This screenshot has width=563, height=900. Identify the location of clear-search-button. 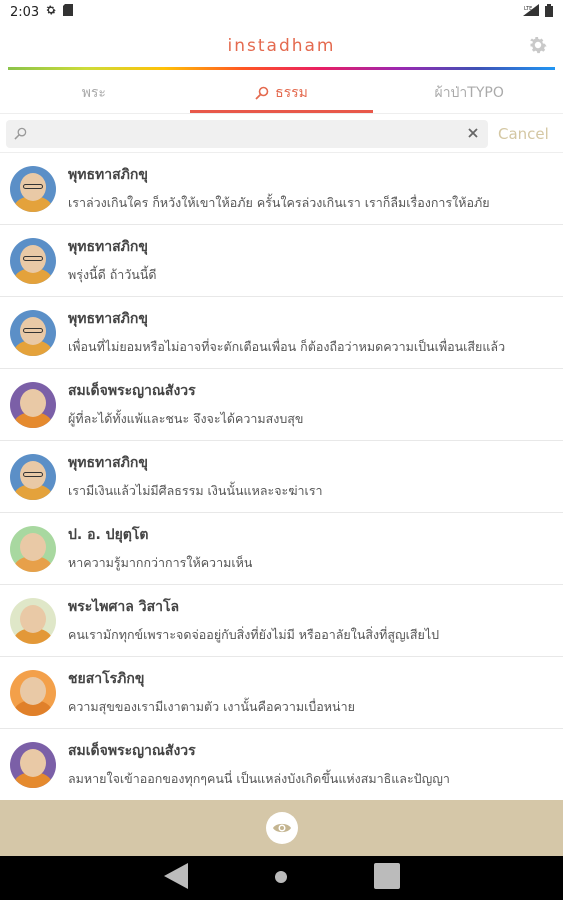
(473, 134).